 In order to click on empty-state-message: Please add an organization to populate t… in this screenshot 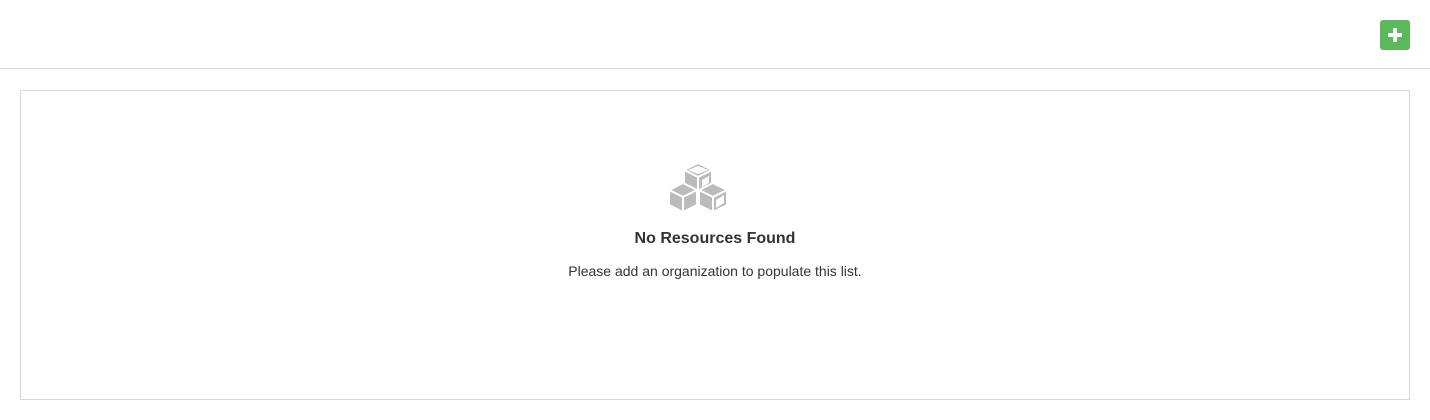, I will do `click(715, 271)`.